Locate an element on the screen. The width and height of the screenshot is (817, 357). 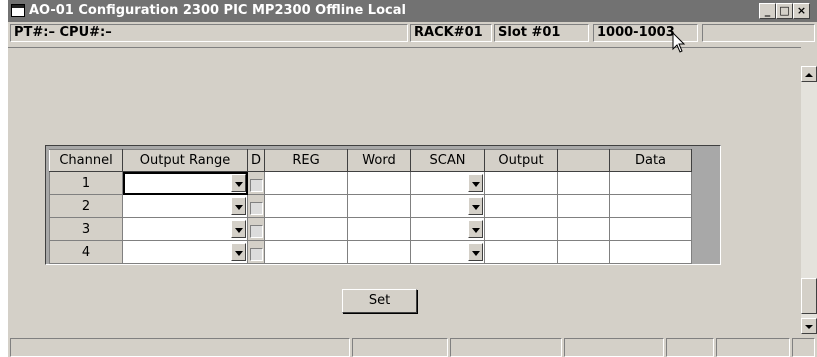
status-bar is located at coordinates (412, 346).